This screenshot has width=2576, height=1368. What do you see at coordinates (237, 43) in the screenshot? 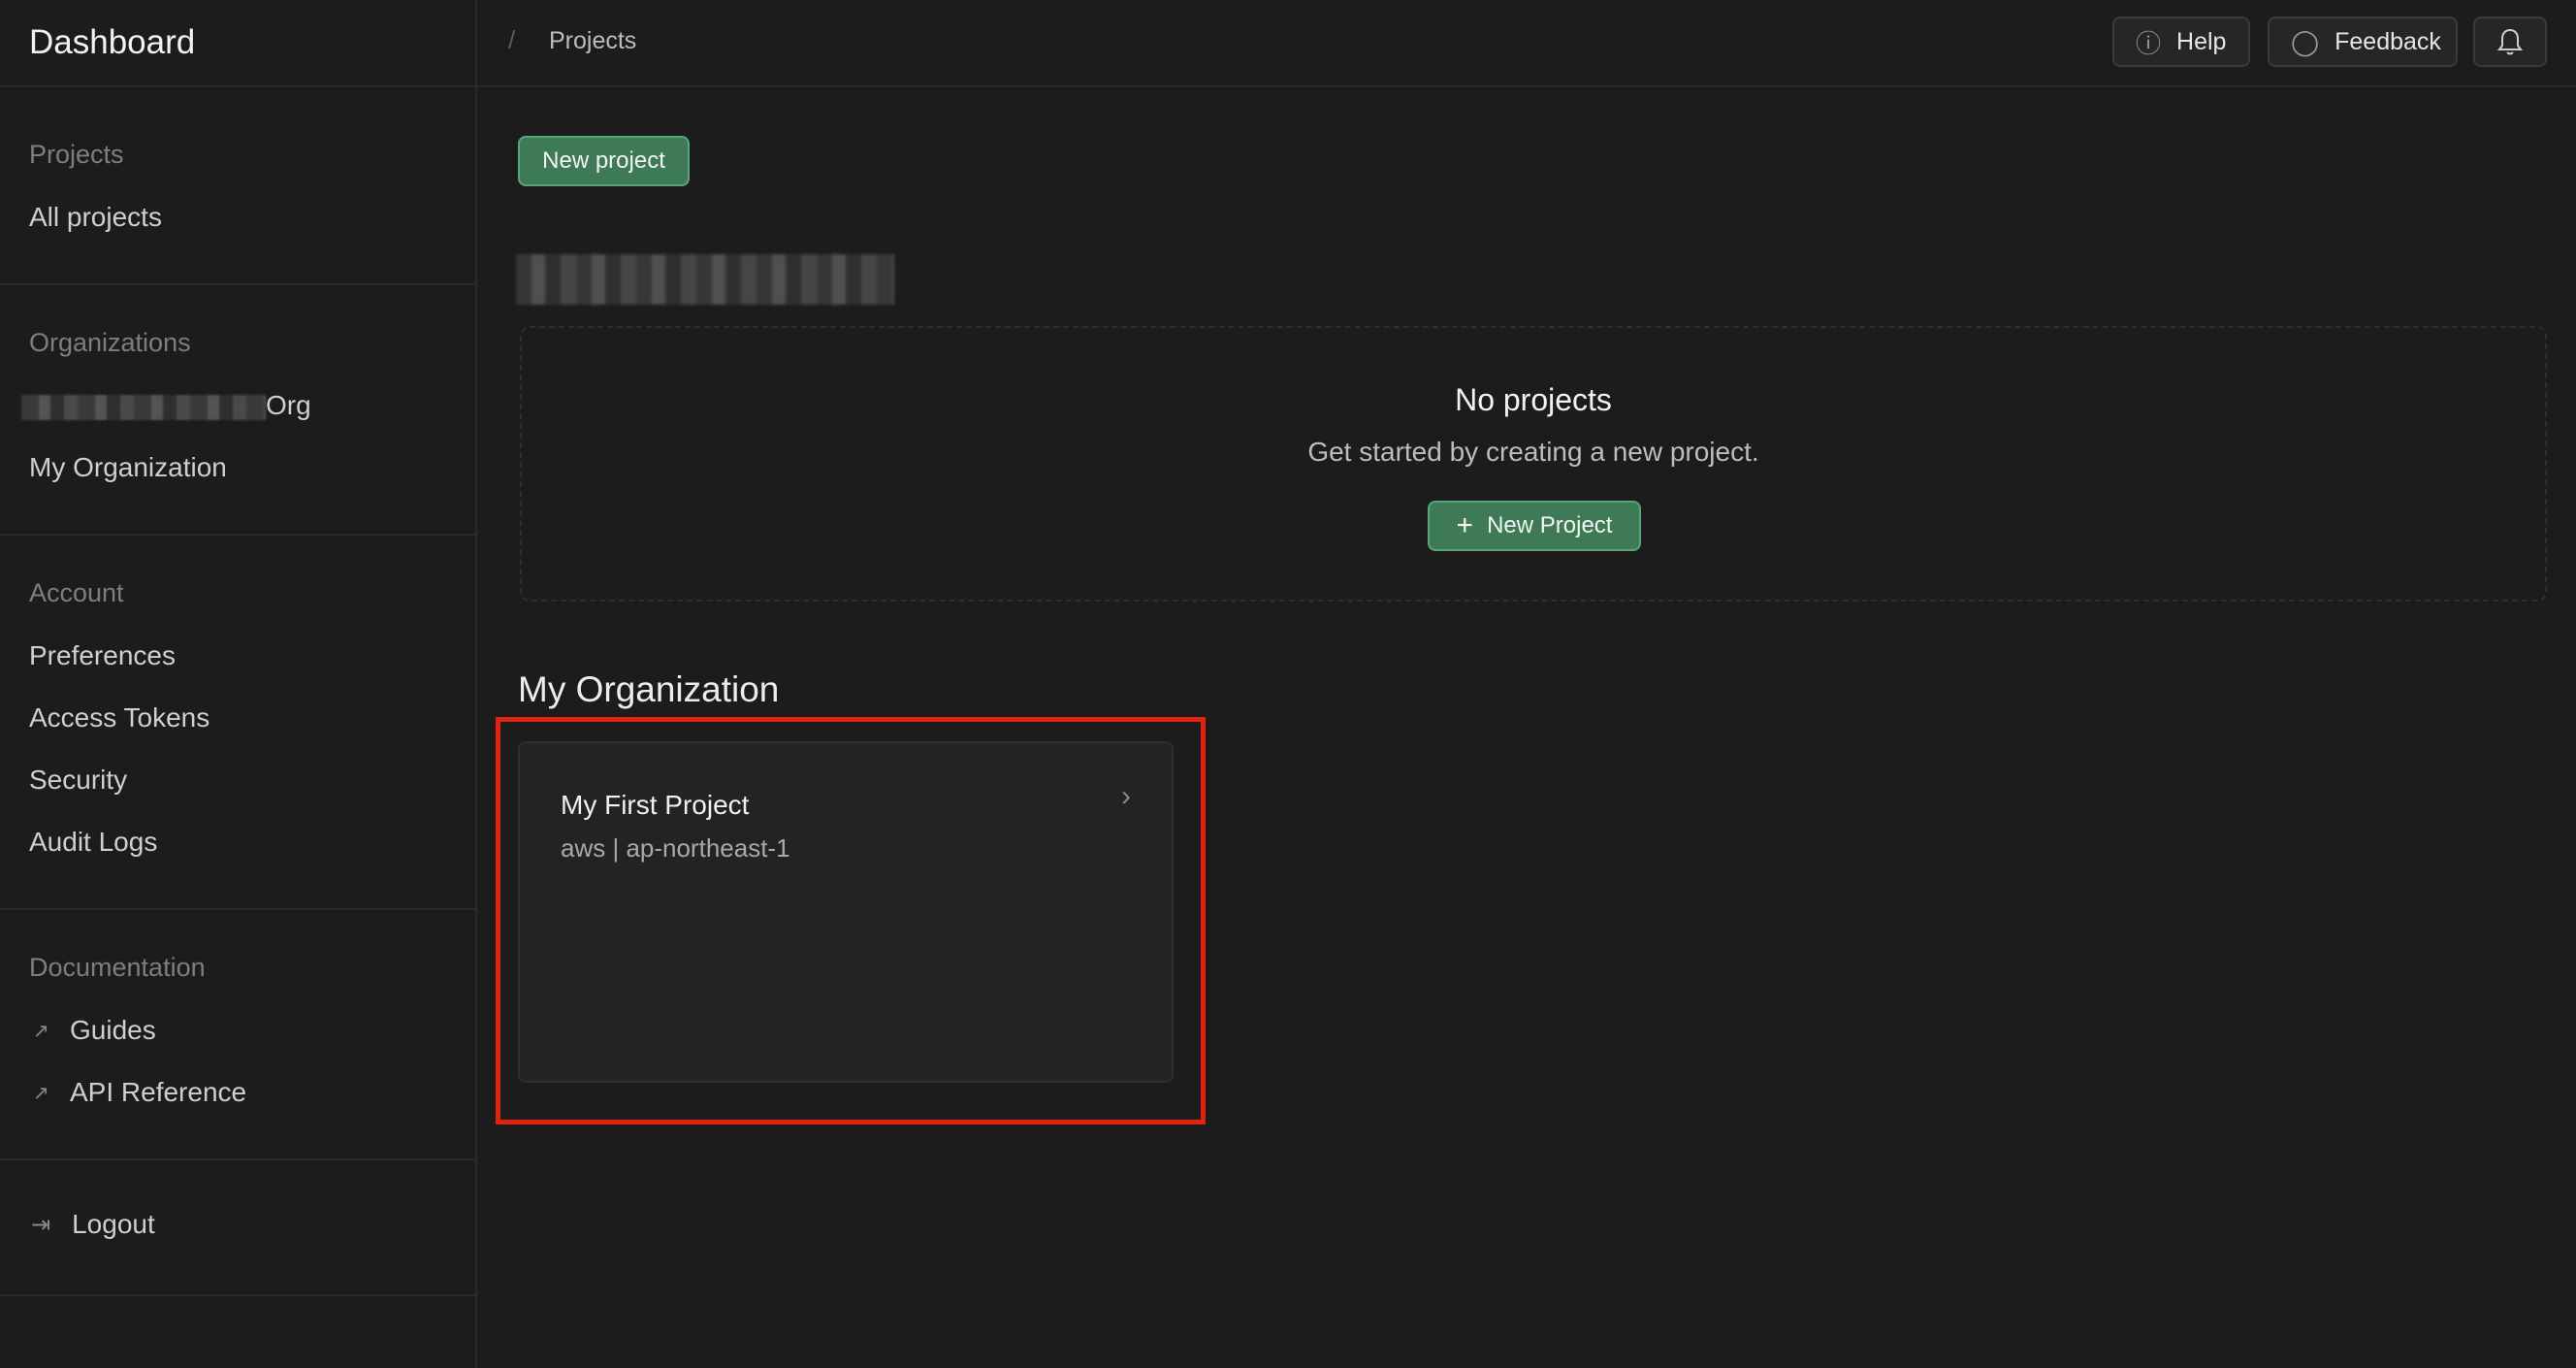
I see `sidebar-brand: Dashboard` at bounding box center [237, 43].